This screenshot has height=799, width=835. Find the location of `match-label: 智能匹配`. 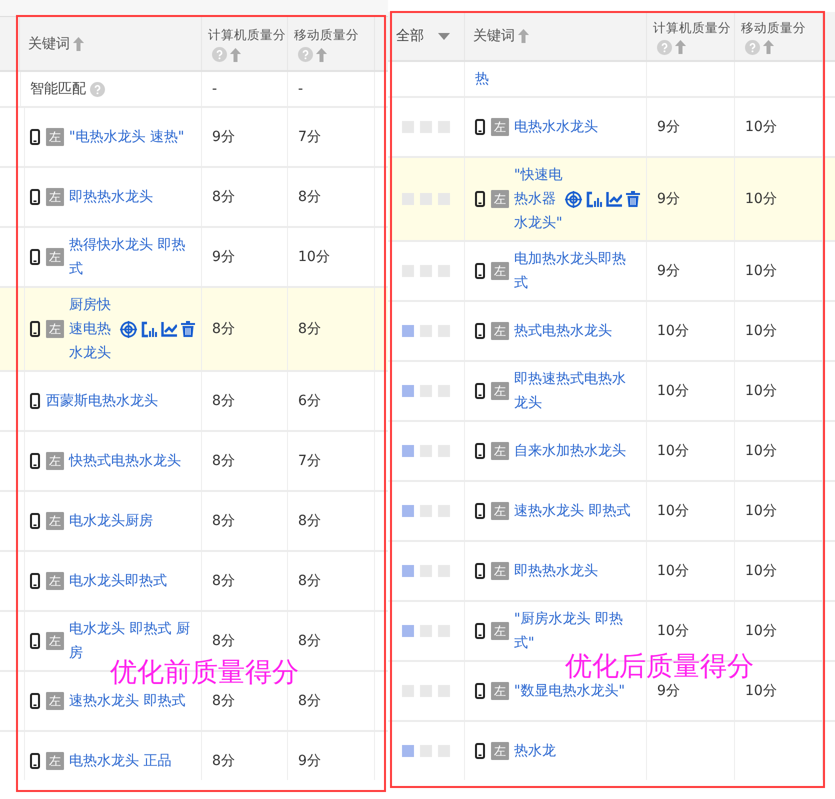

match-label: 智能匹配 is located at coordinates (58, 89).